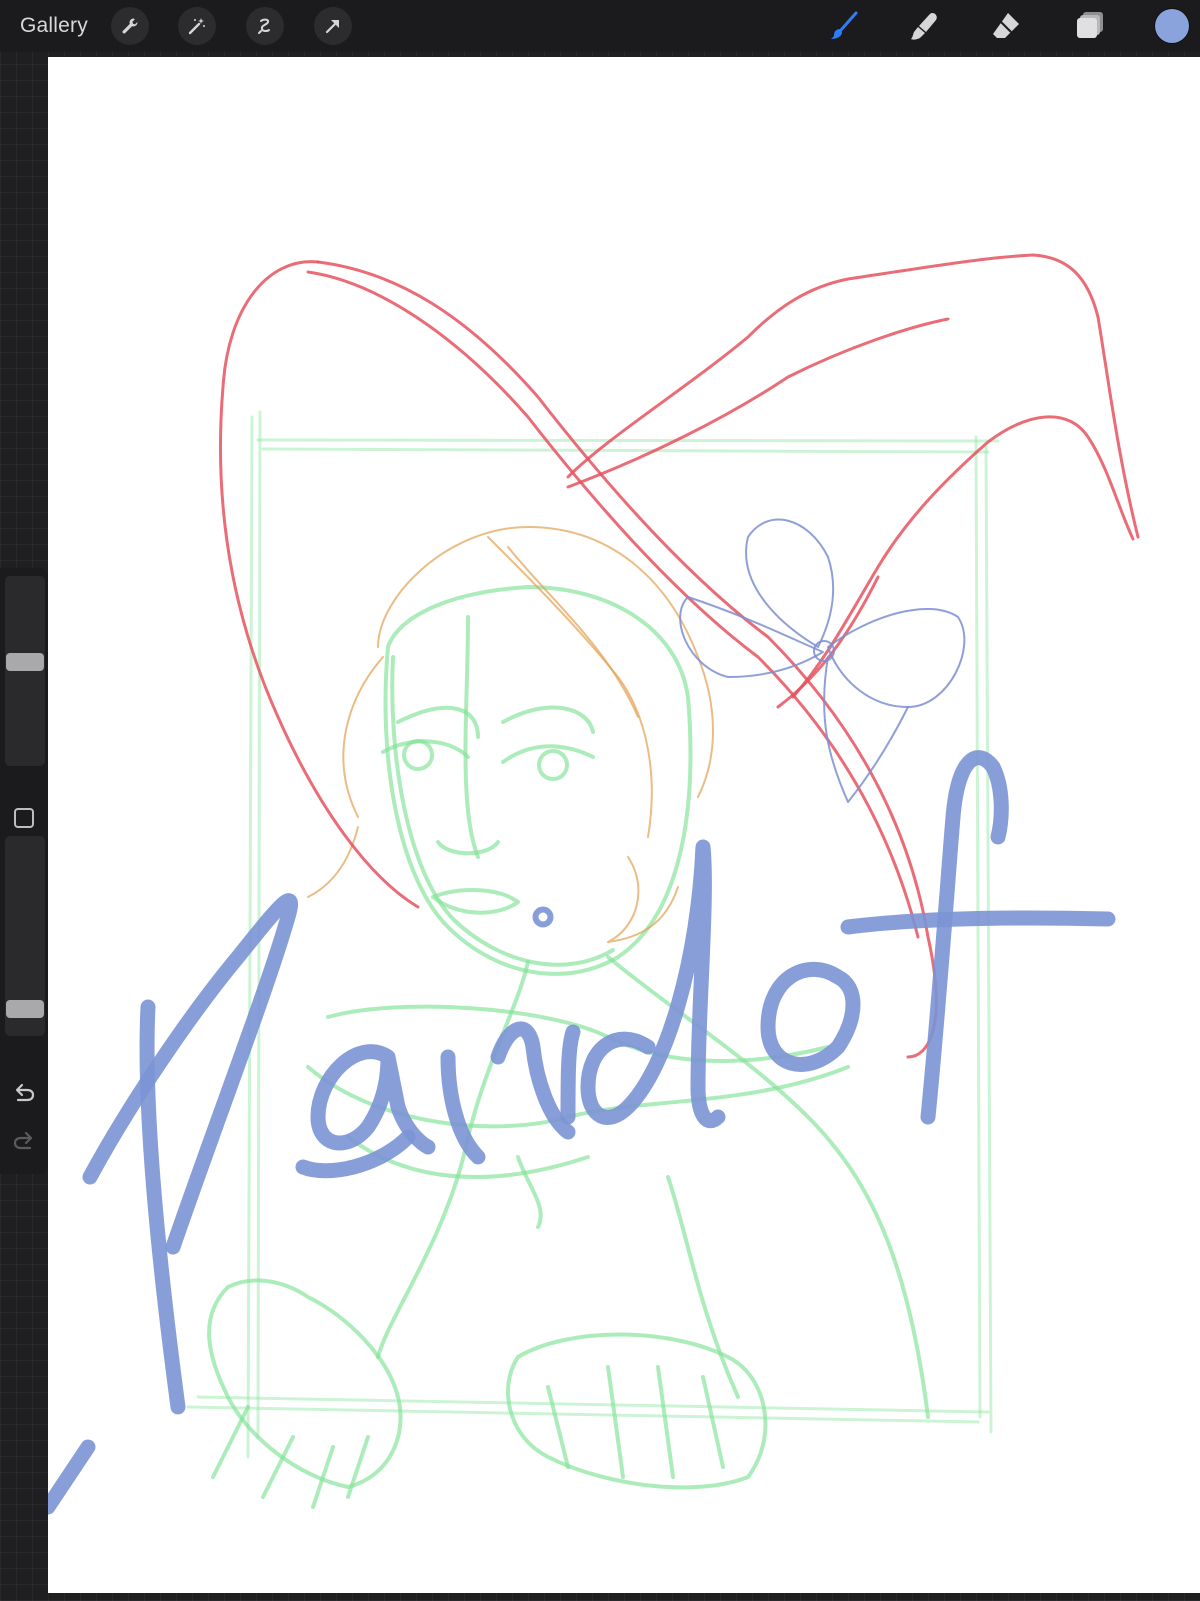 This screenshot has height=1601, width=1200. What do you see at coordinates (1172, 26) in the screenshot?
I see `color-picker-button` at bounding box center [1172, 26].